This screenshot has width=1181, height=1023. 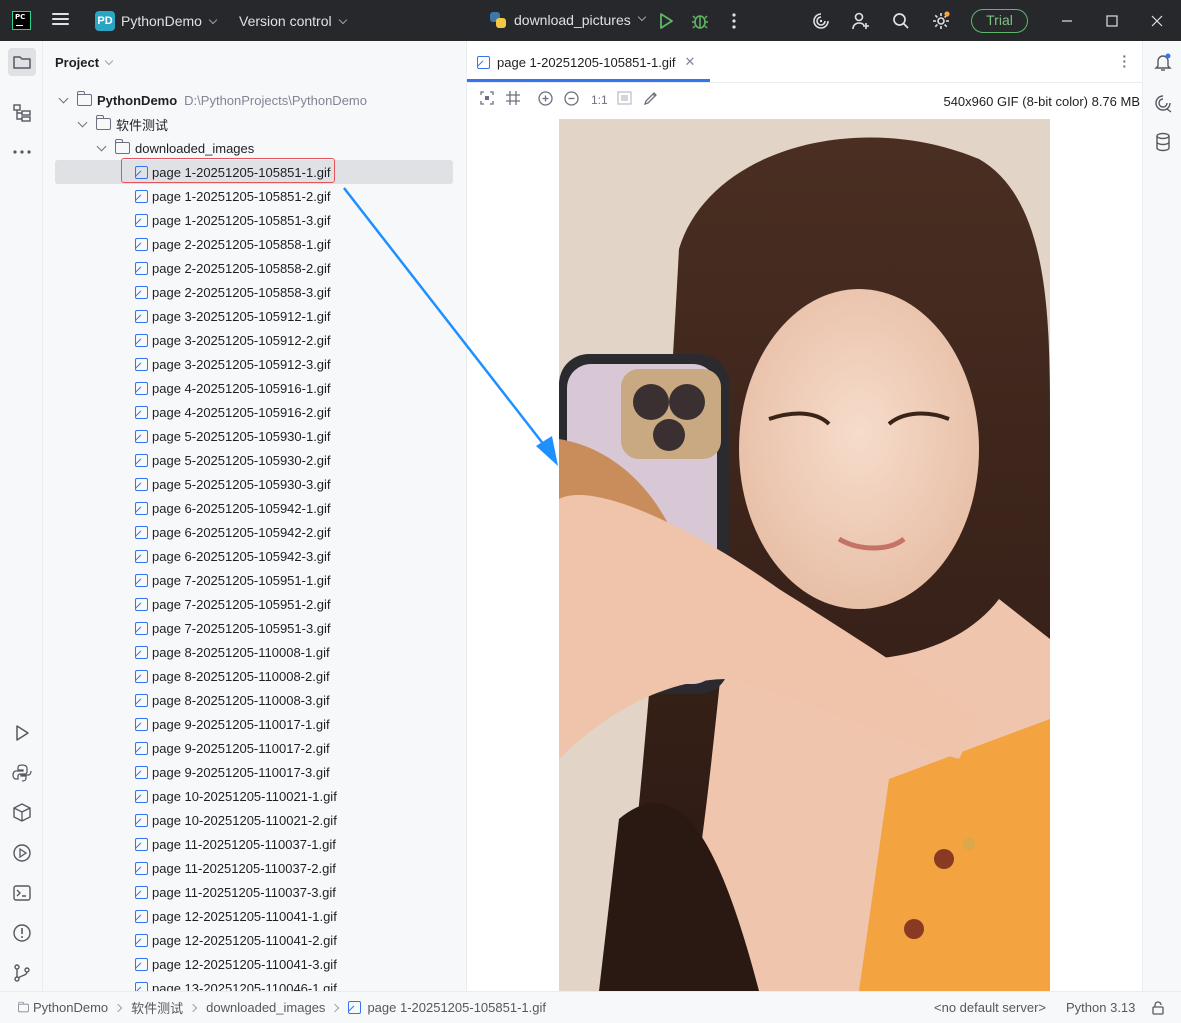 What do you see at coordinates (241, 196) in the screenshot?
I see `file-name: page 1-20251205-105851-2.gif` at bounding box center [241, 196].